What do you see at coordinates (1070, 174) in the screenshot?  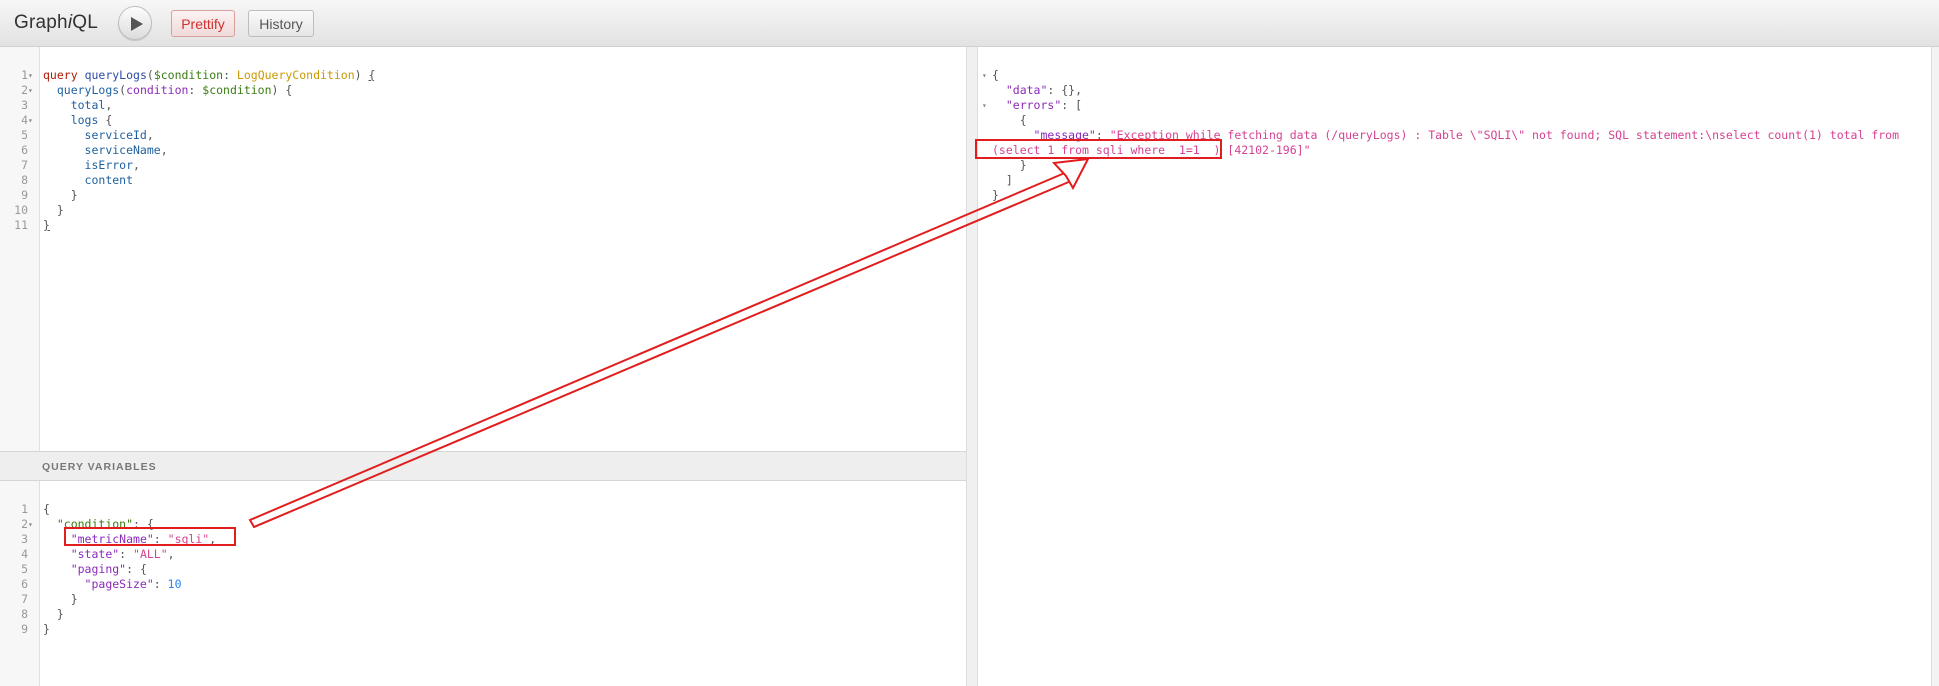 I see `arrow-head` at bounding box center [1070, 174].